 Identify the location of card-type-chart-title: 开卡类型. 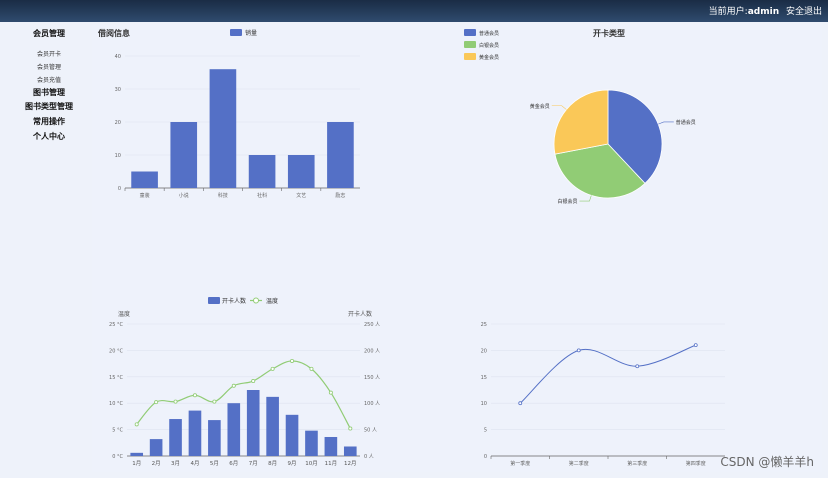
(609, 33).